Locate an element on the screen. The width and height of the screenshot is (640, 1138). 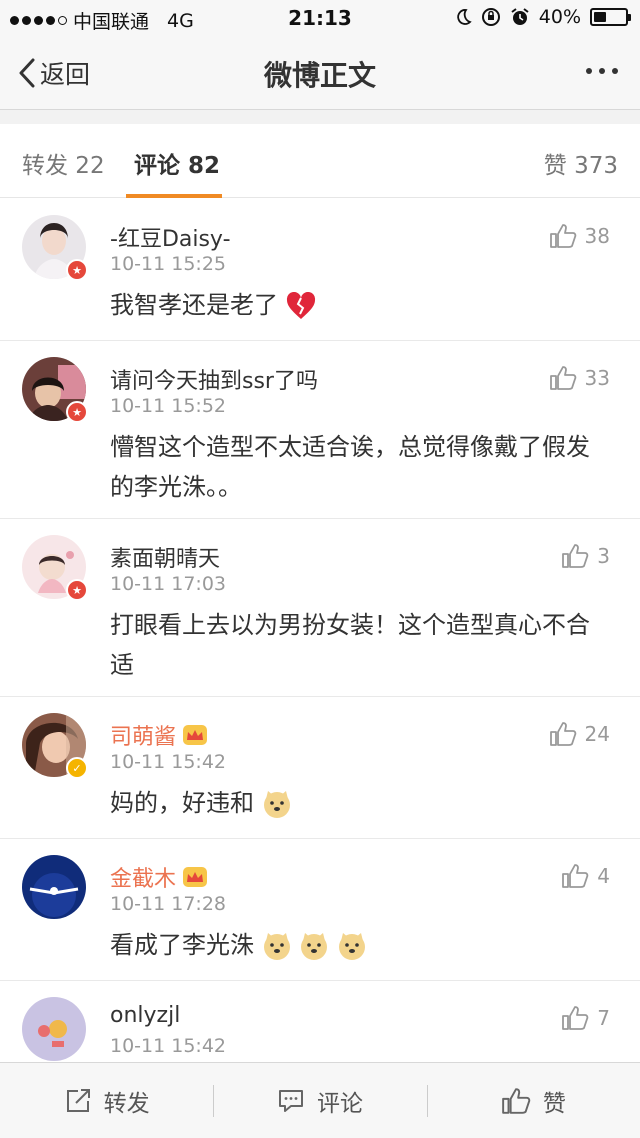
comment-text: 妈的，好违和 is located at coordinates (182, 803).